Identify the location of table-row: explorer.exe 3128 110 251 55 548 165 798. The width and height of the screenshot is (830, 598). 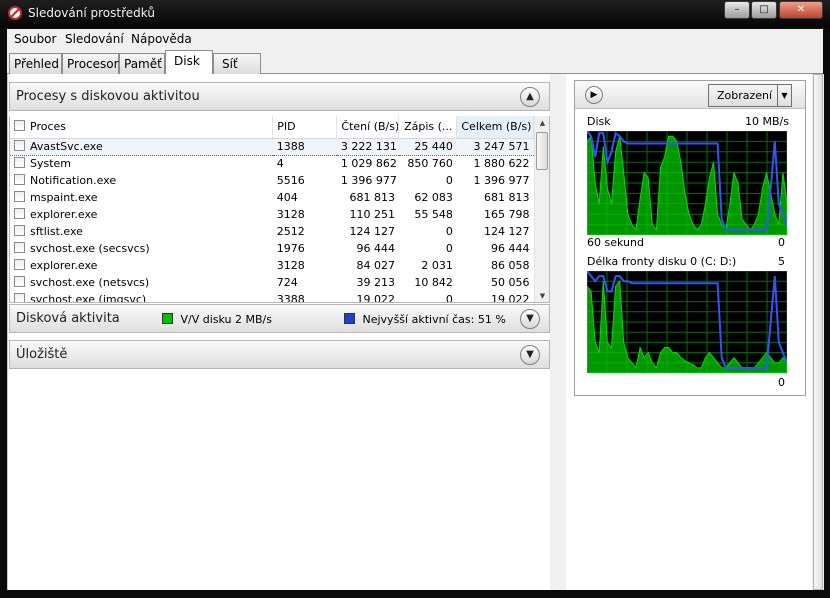
(272, 214).